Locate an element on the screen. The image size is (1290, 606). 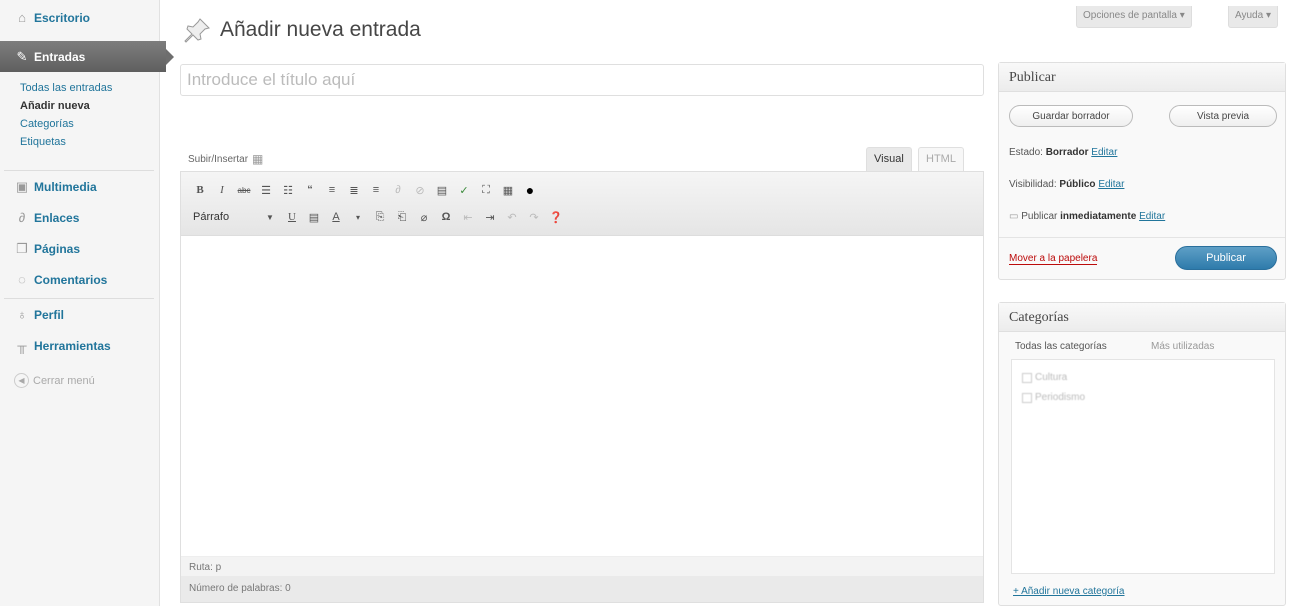
page-header: Añadir nueva entrada is located at coordinates (301, 30).